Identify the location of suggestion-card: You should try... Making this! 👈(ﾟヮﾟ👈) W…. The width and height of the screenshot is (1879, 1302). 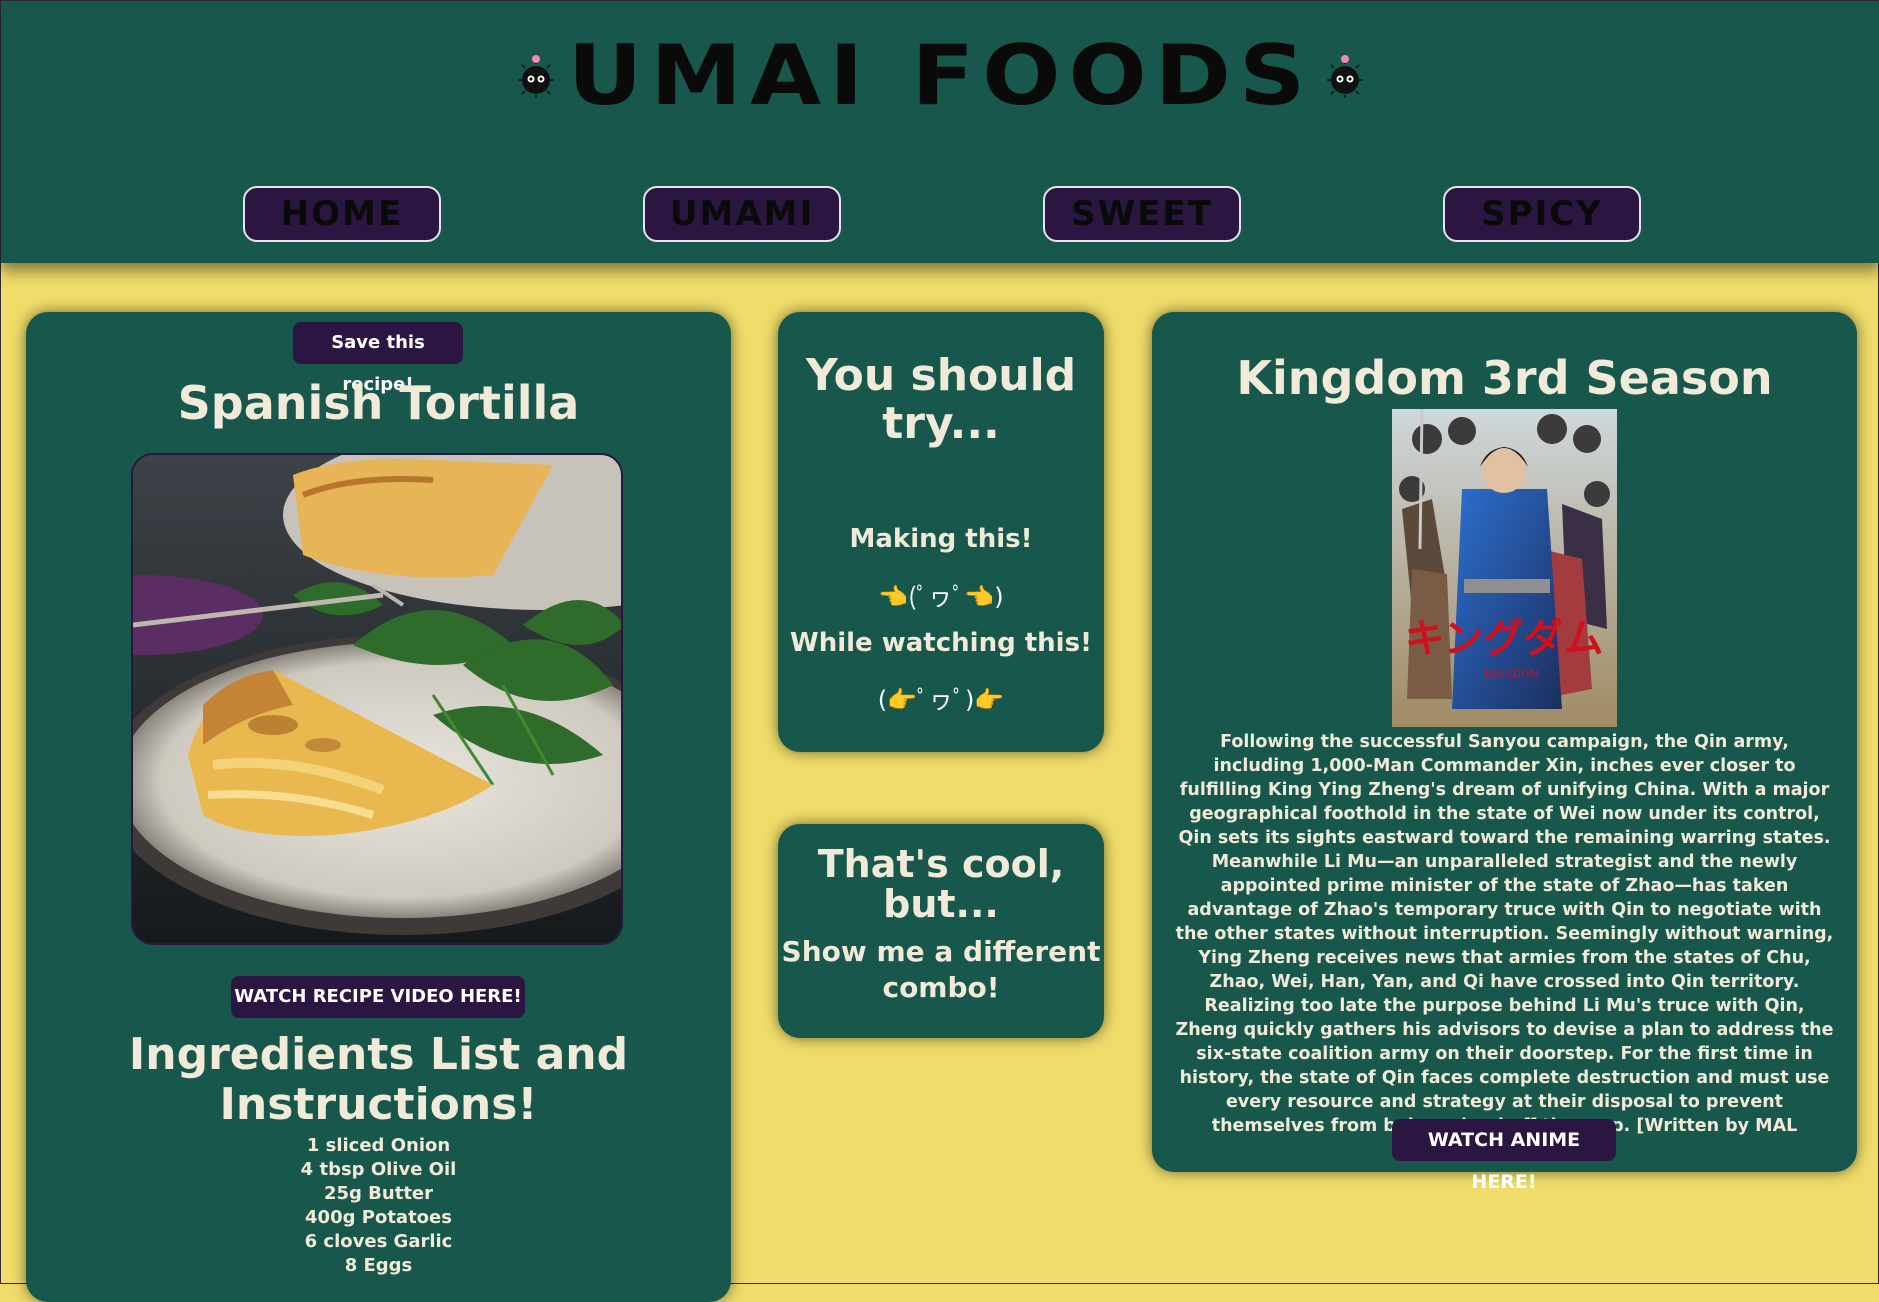
(941, 532).